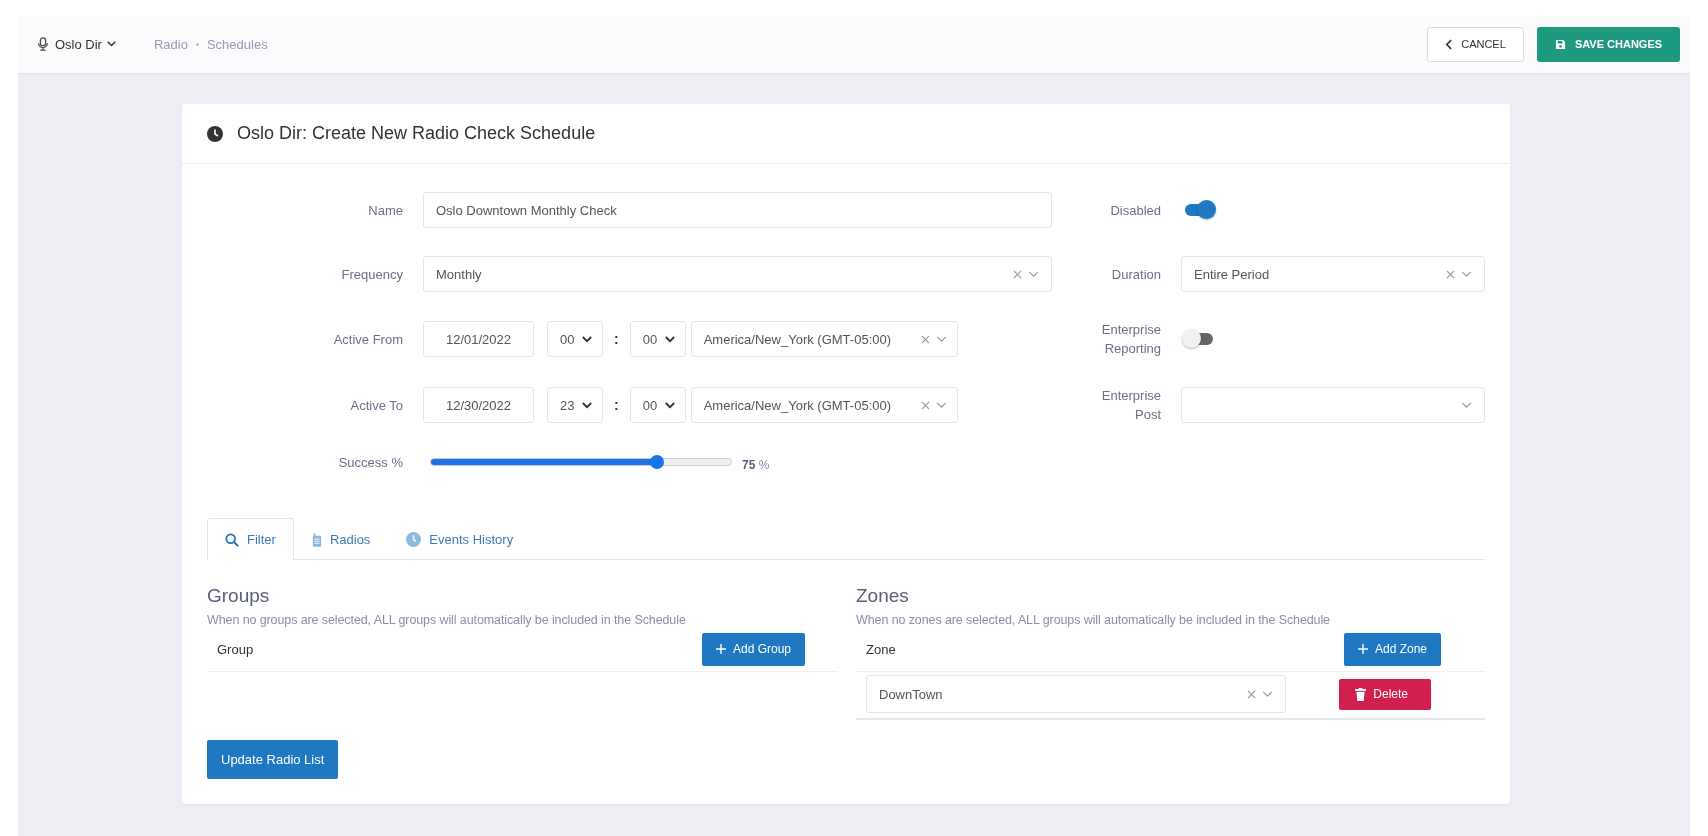  What do you see at coordinates (1093, 620) in the screenshot?
I see `section-hint: When no zones are selected, ALL groups will automatically be included in the Schedule` at bounding box center [1093, 620].